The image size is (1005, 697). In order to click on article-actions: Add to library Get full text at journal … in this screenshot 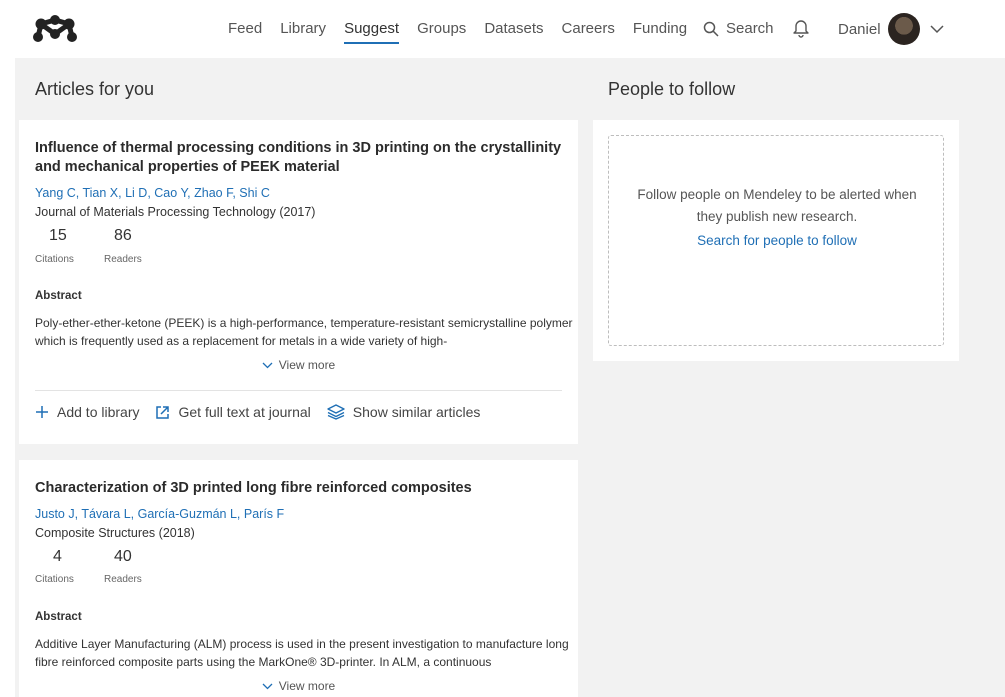, I will do `click(265, 412)`.